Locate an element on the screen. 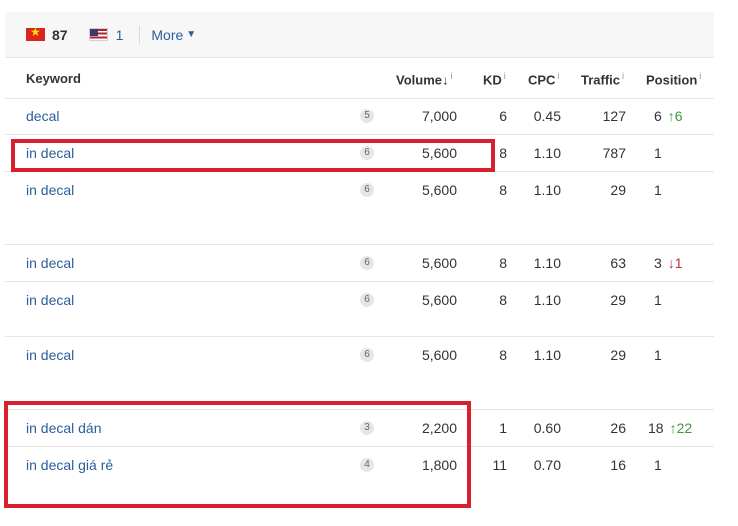  highlight-box-bottom is located at coordinates (237, 454).